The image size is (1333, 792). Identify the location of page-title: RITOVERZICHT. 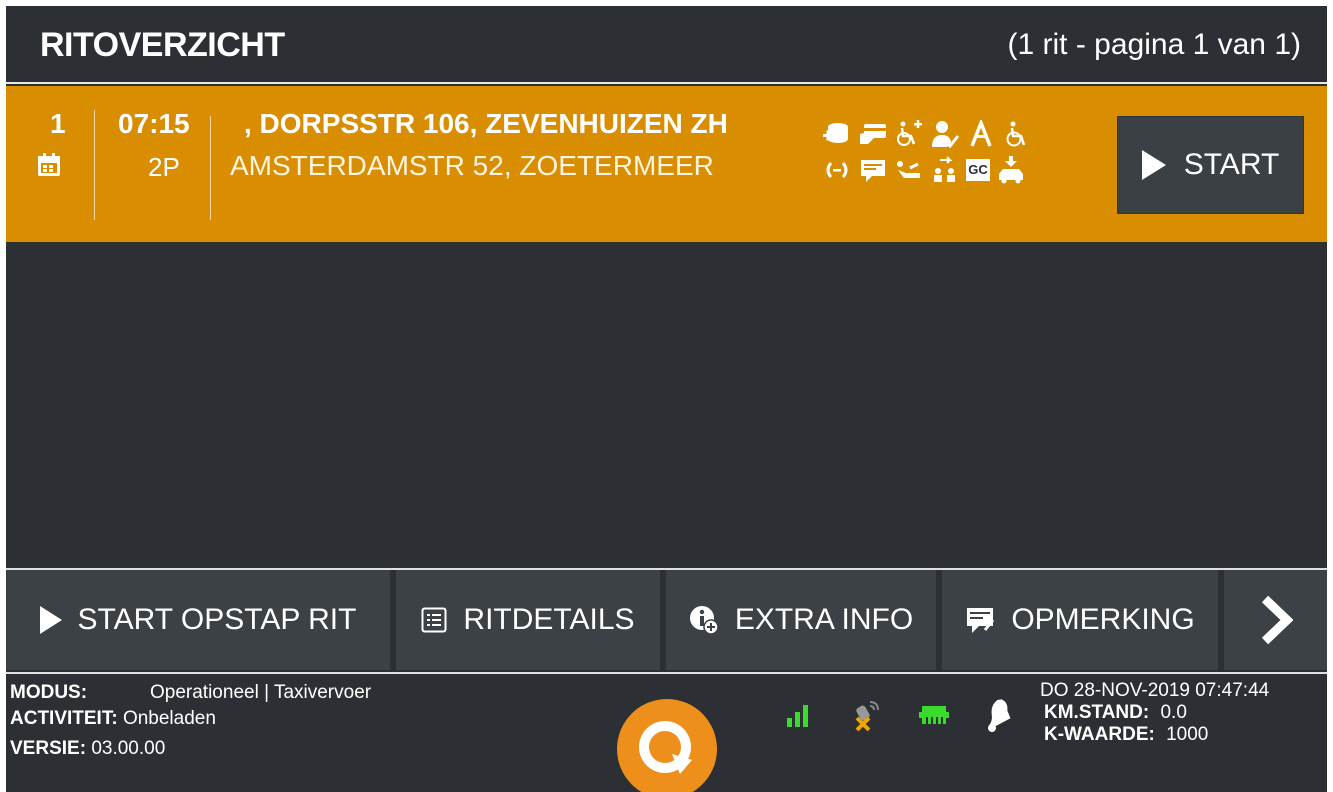
(162, 45).